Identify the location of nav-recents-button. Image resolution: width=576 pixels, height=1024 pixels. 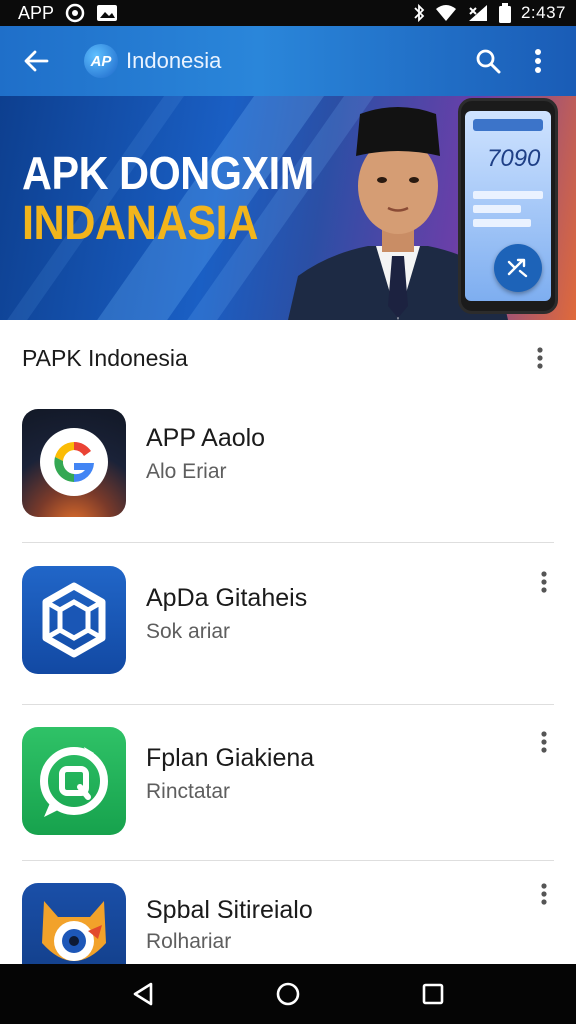
(433, 994).